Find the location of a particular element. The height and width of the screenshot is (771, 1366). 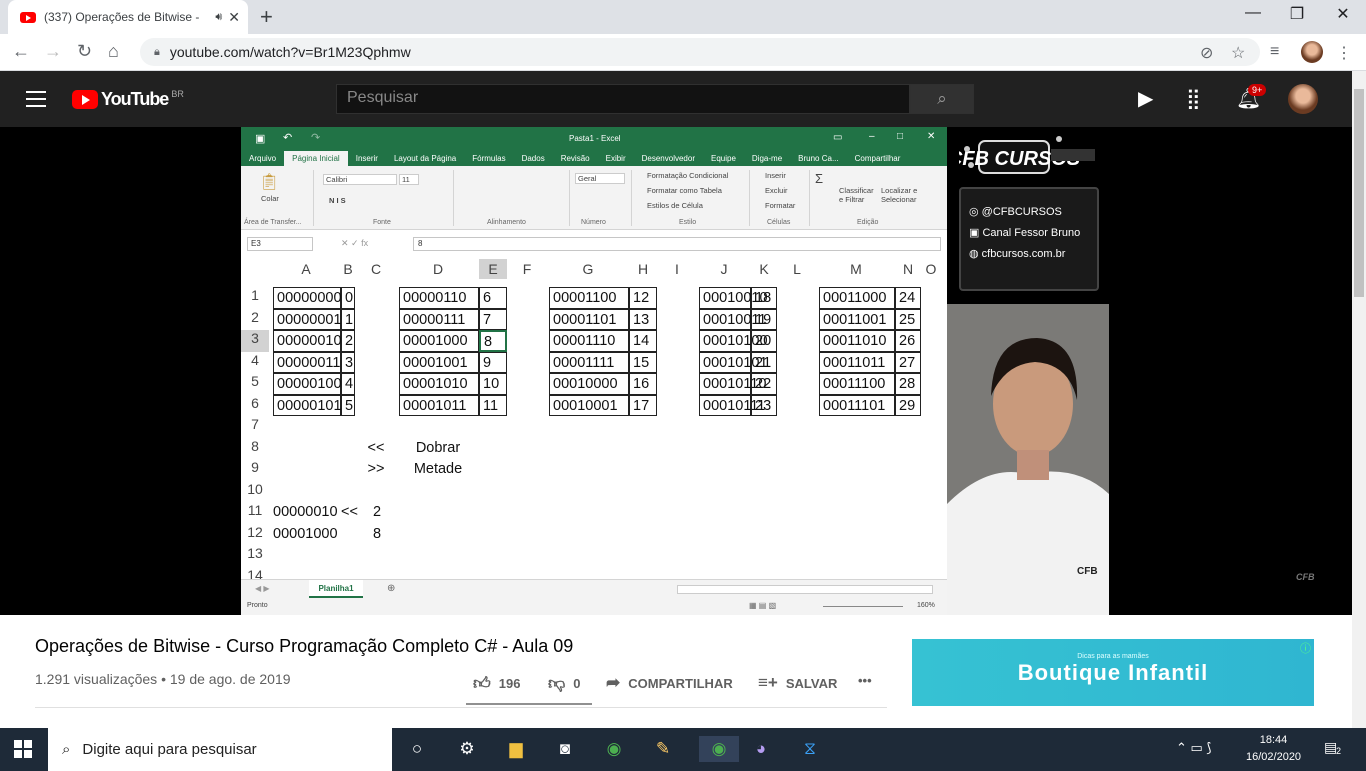

url-text: youtube.com/watch?v=Br1M23Qphmw is located at coordinates (290, 52).